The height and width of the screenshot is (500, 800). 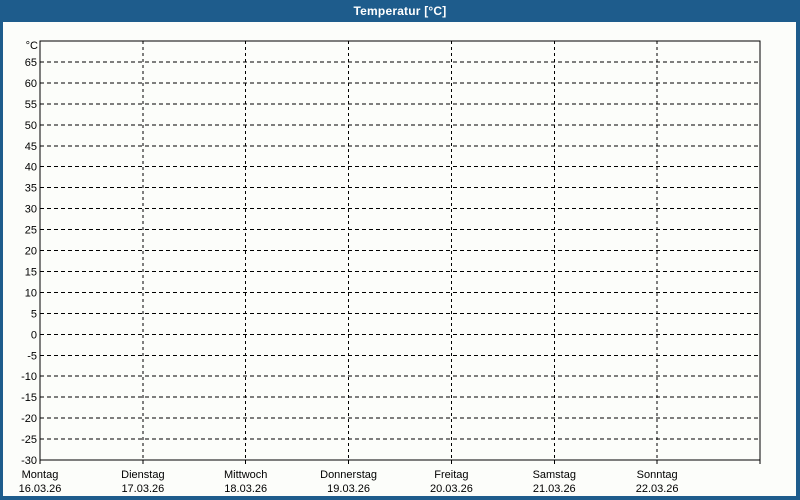 I want to click on title-bar: Temperatur [°C], so click(x=400, y=11).